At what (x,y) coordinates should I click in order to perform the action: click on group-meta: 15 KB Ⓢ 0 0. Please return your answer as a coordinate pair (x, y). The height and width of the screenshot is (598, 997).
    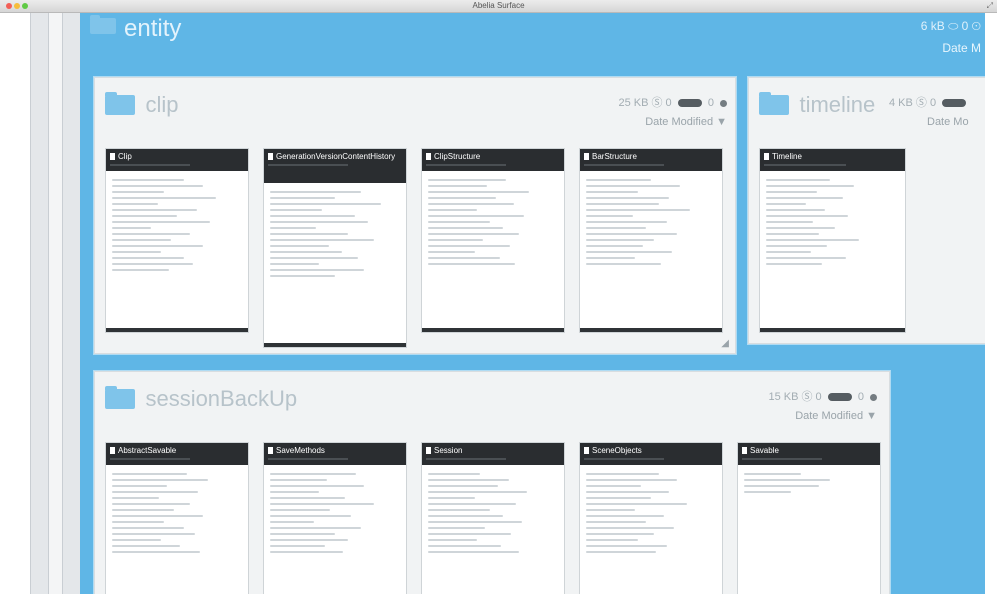
    Looking at the image, I should click on (822, 396).